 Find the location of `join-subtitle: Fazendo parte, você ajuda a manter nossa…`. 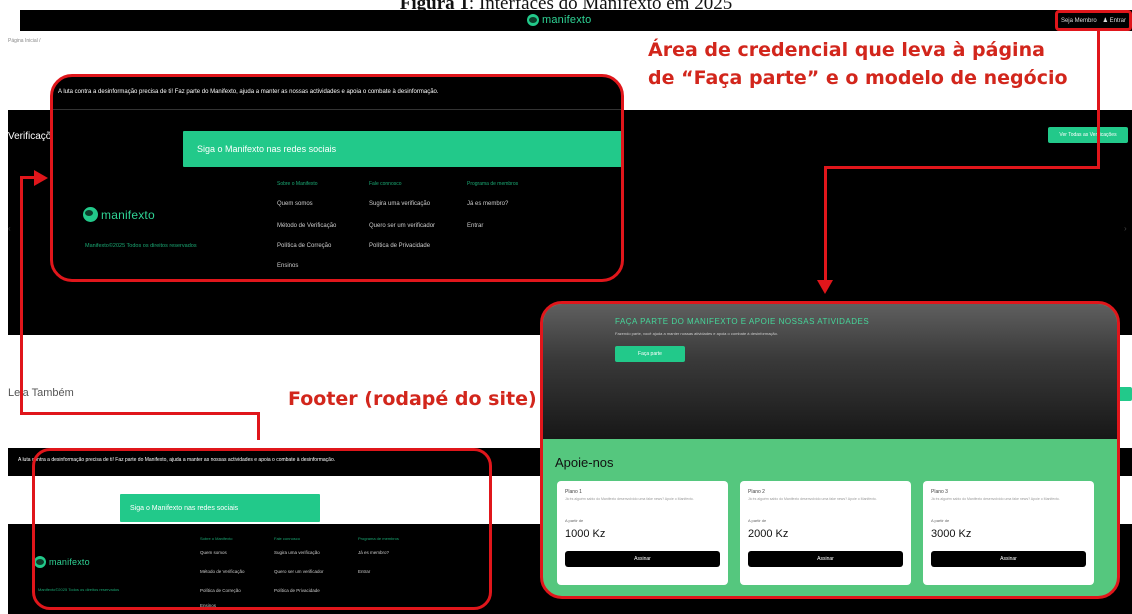

join-subtitle: Fazendo parte, você ajuda a manter nossa… is located at coordinates (696, 333).